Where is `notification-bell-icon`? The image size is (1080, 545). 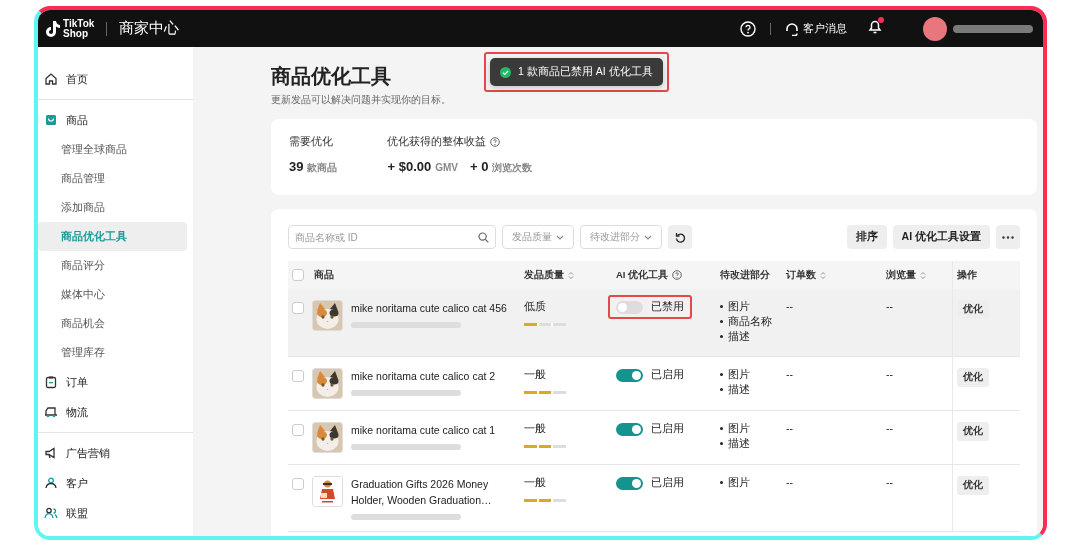 notification-bell-icon is located at coordinates (875, 26).